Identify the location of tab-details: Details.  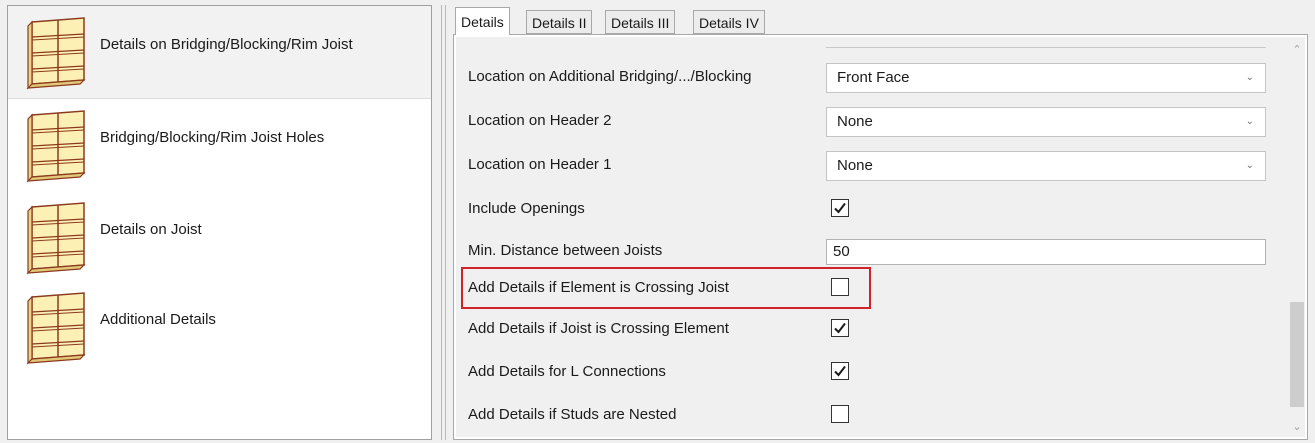
(482, 21).